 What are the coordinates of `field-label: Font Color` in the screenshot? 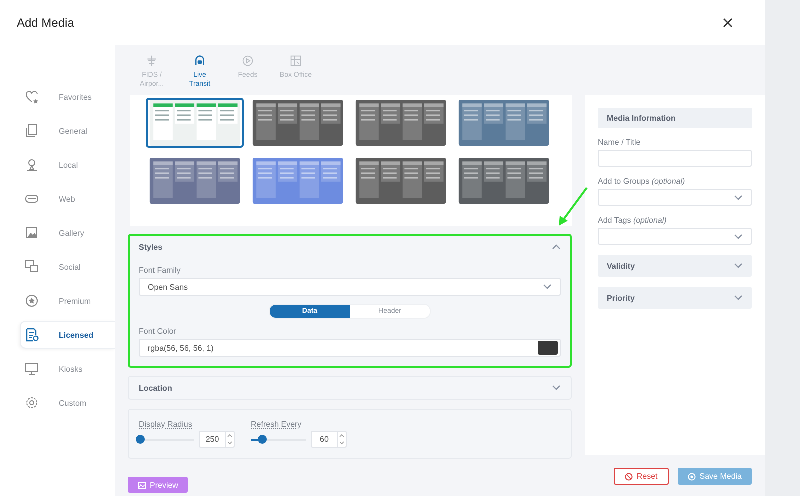 It's located at (158, 331).